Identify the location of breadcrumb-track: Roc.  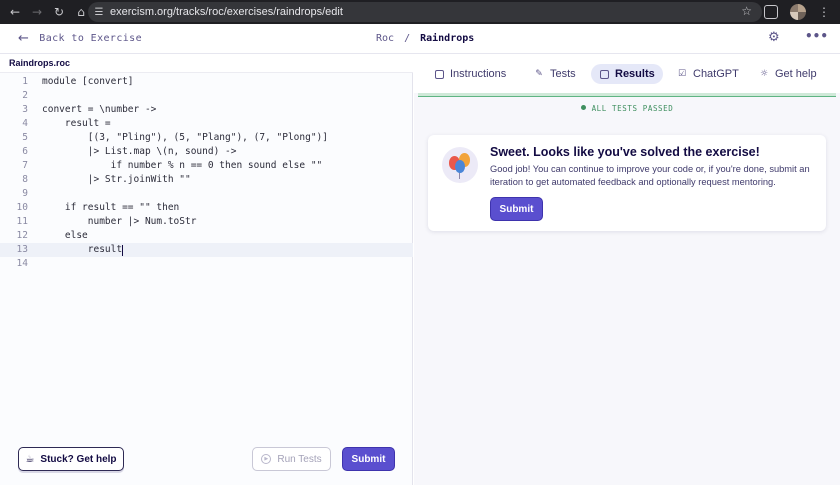
(385, 38).